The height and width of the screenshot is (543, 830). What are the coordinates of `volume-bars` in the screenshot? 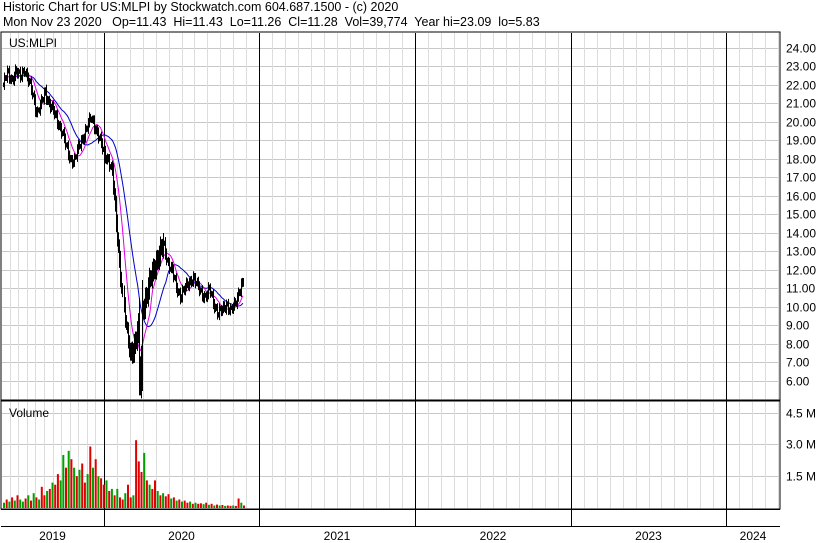 It's located at (124, 474).